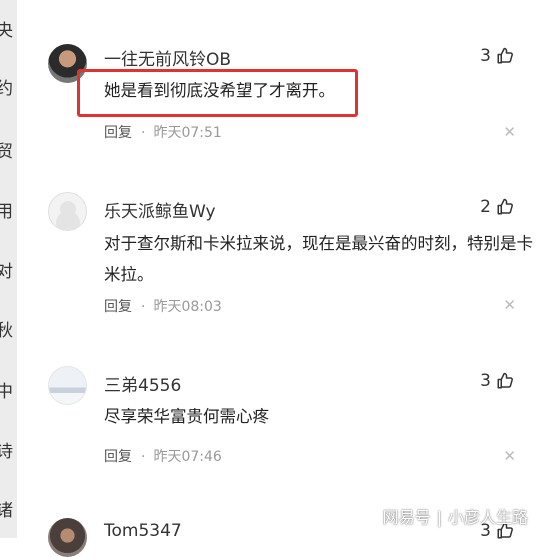 The height and width of the screenshot is (557, 548). Describe the element at coordinates (406, 517) in the screenshot. I see `watermark-brand: 网易号` at that location.